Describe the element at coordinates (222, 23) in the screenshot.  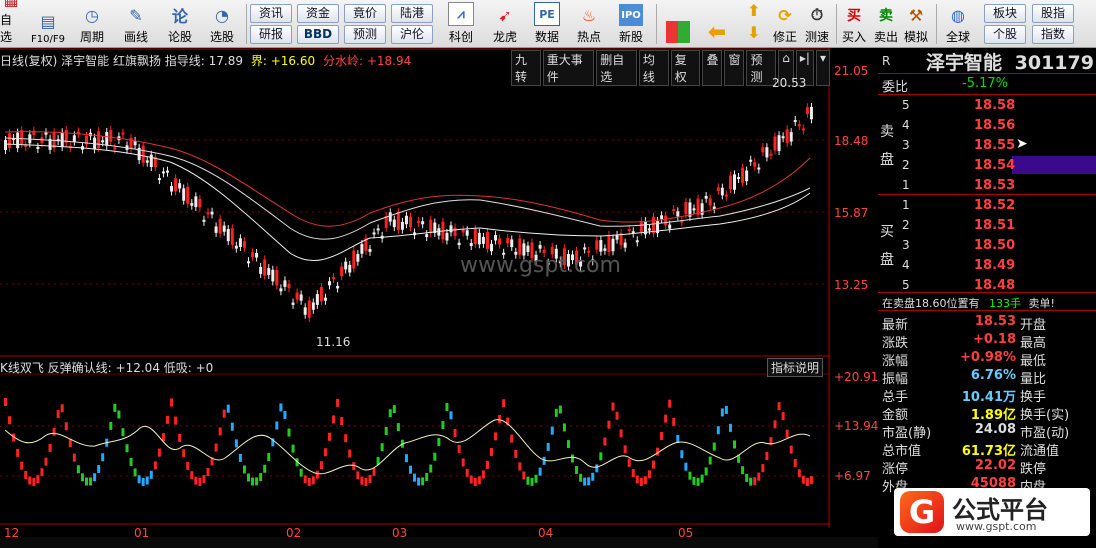
I see `toolbar-item-select: ◔ 选股` at that location.